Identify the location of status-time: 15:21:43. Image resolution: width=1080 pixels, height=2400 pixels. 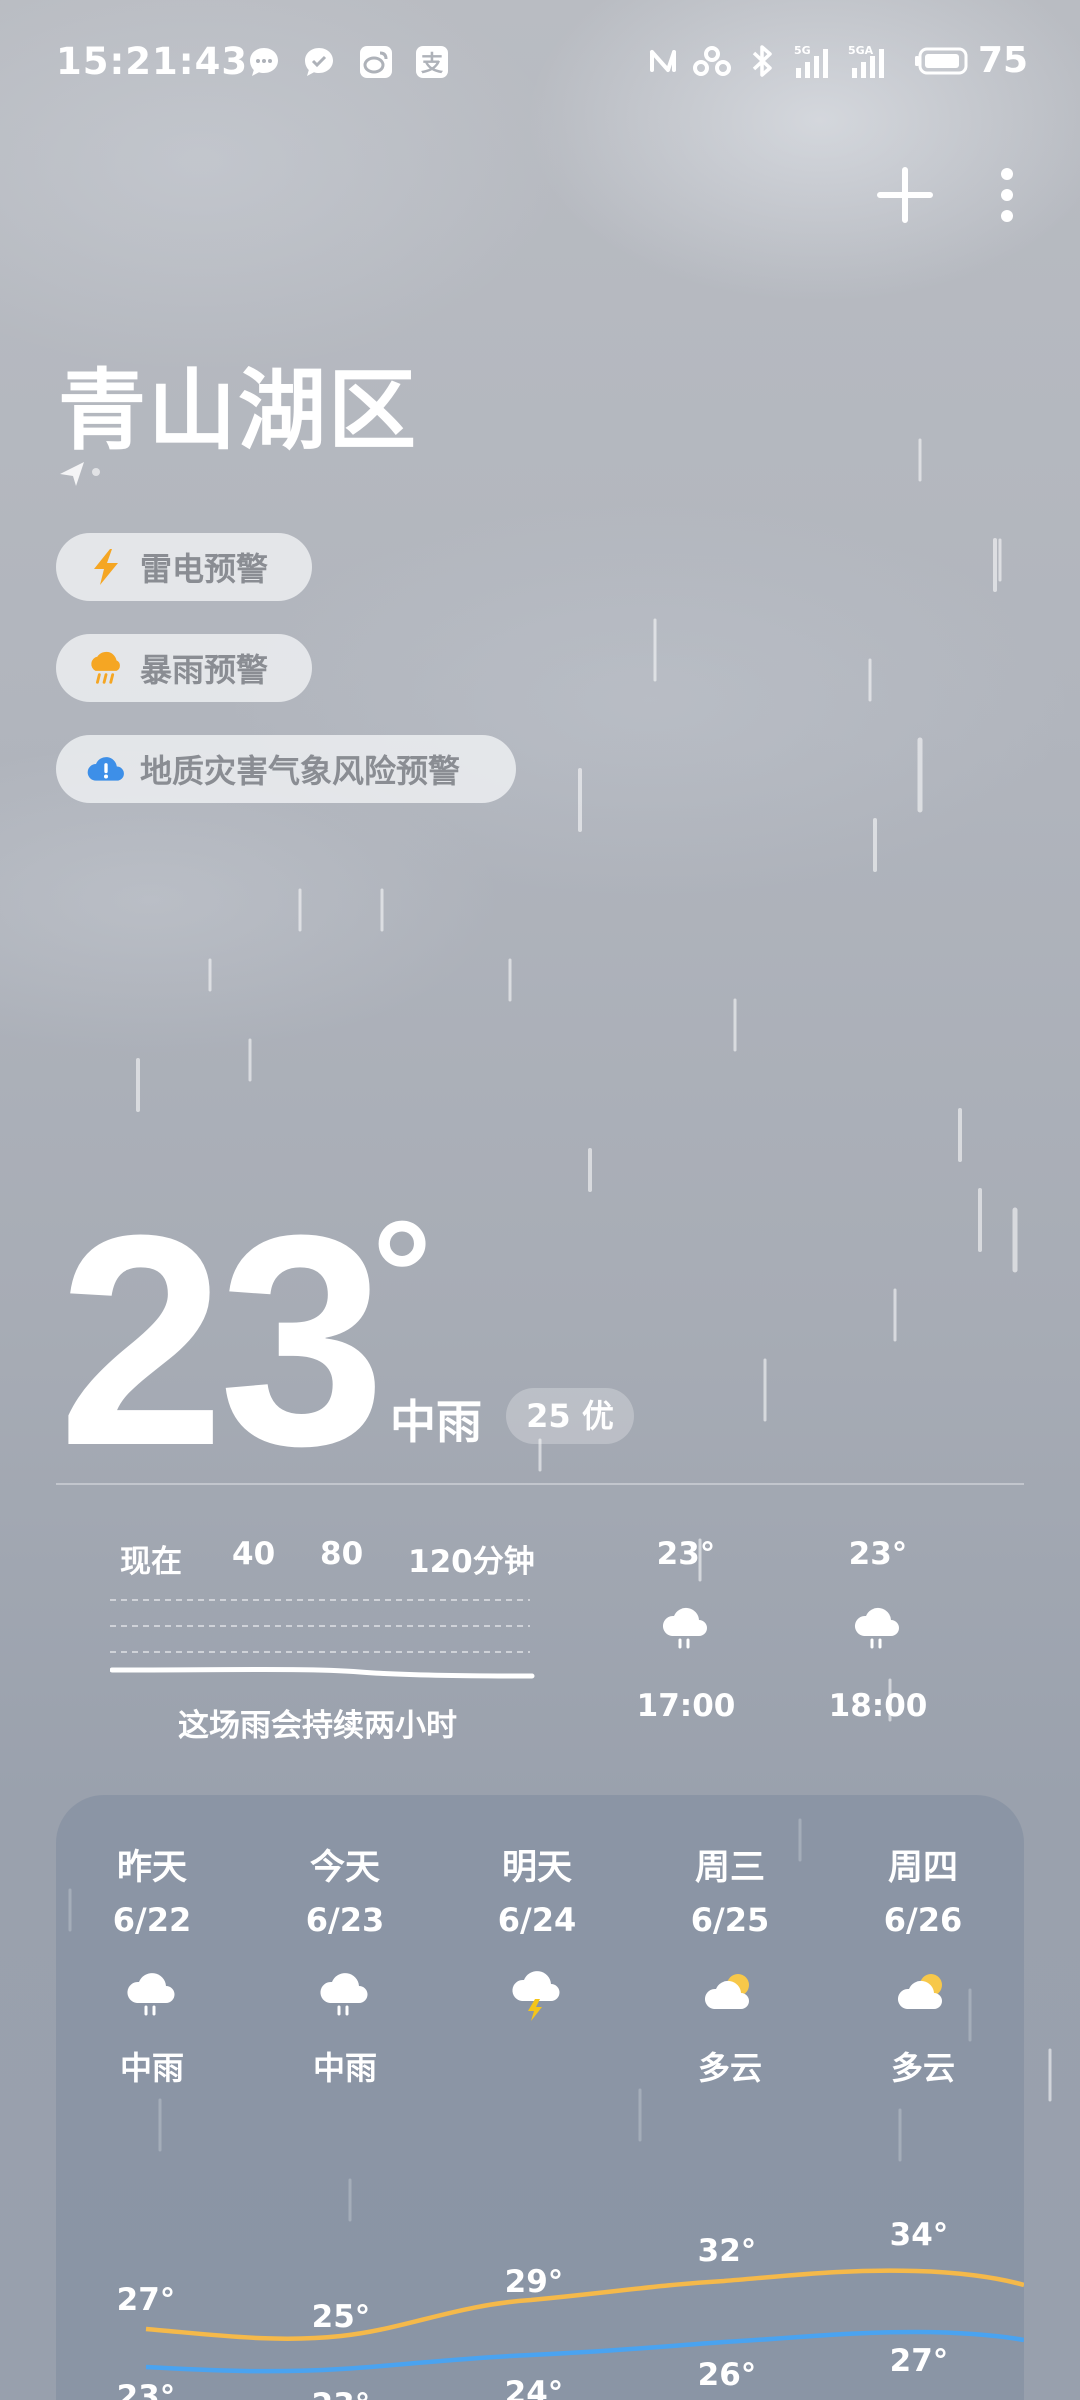
(152, 61).